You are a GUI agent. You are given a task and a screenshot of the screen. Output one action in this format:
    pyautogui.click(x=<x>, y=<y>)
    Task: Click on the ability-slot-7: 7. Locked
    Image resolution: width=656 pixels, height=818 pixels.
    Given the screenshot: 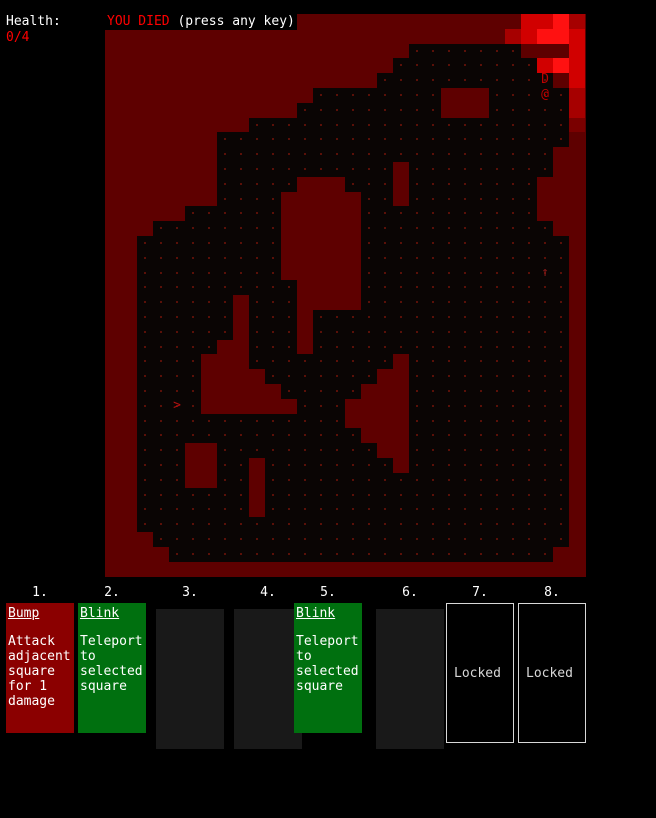 What is the action you would take?
    pyautogui.click(x=480, y=672)
    